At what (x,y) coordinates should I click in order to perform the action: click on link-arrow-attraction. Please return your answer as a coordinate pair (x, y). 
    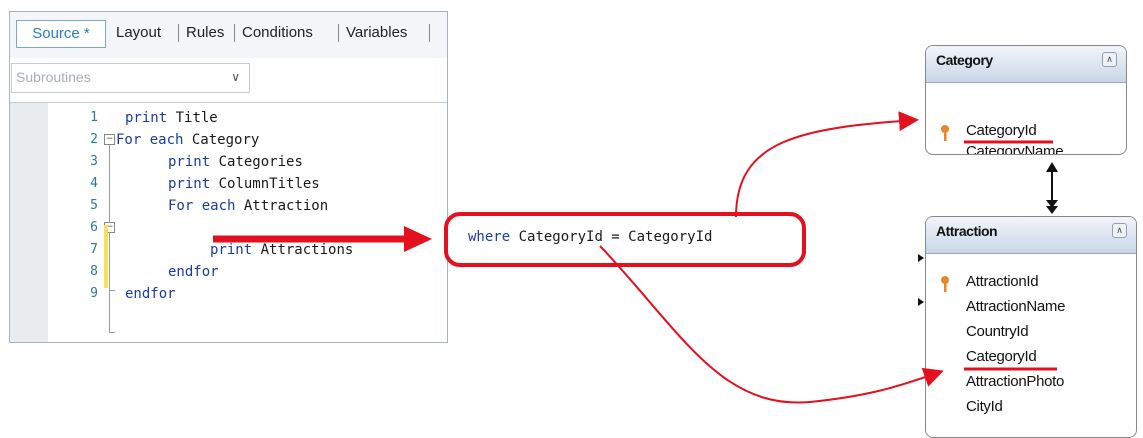
    Looking at the image, I should click on (771, 324).